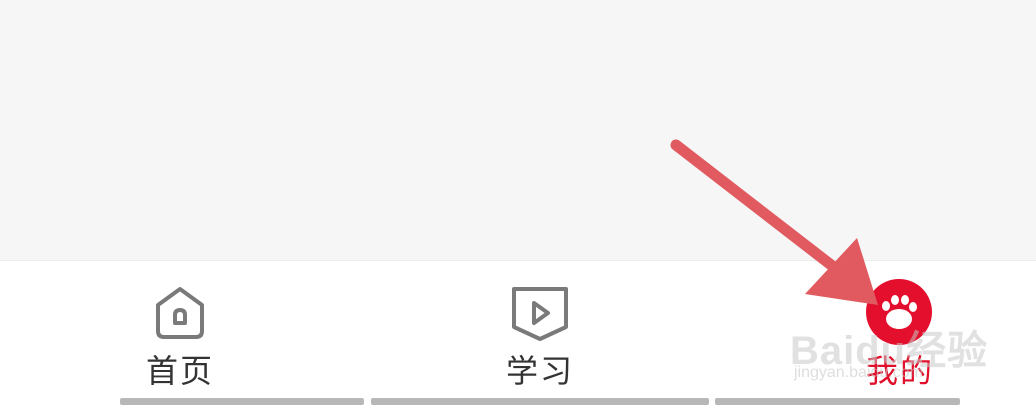 This screenshot has height=408, width=1036. I want to click on tab-study: 学习, so click(540, 331).